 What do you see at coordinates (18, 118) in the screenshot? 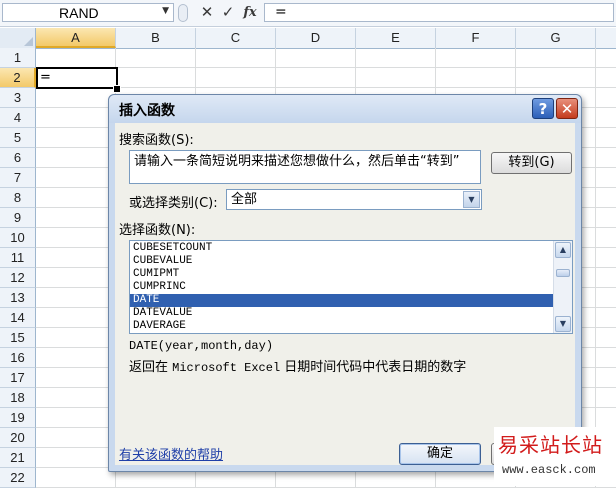
I see `row-header-4: 4` at bounding box center [18, 118].